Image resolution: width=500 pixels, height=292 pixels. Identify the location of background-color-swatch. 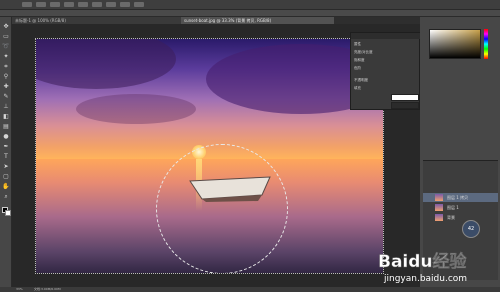
(8, 213).